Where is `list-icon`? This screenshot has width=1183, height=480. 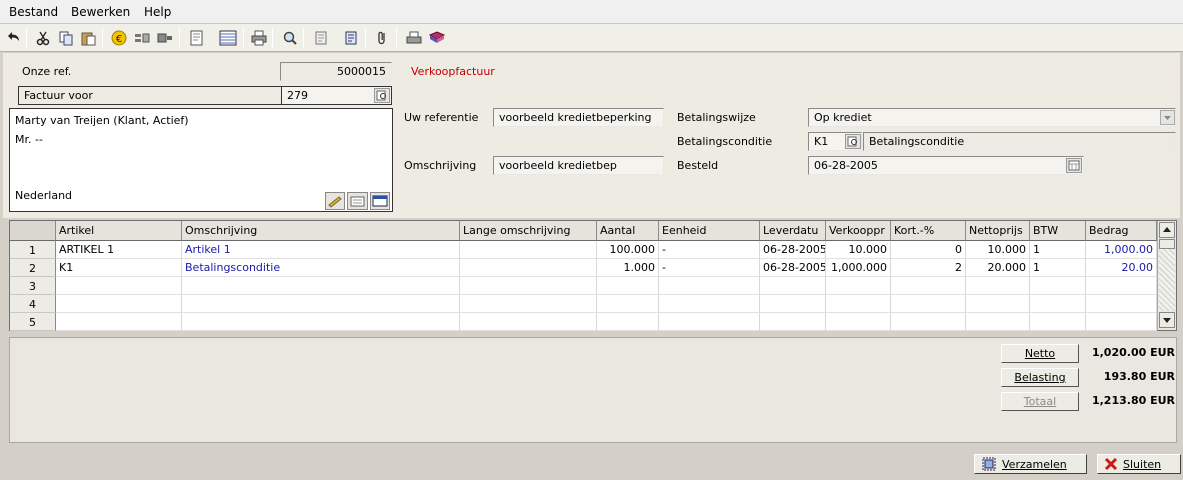 list-icon is located at coordinates (228, 38).